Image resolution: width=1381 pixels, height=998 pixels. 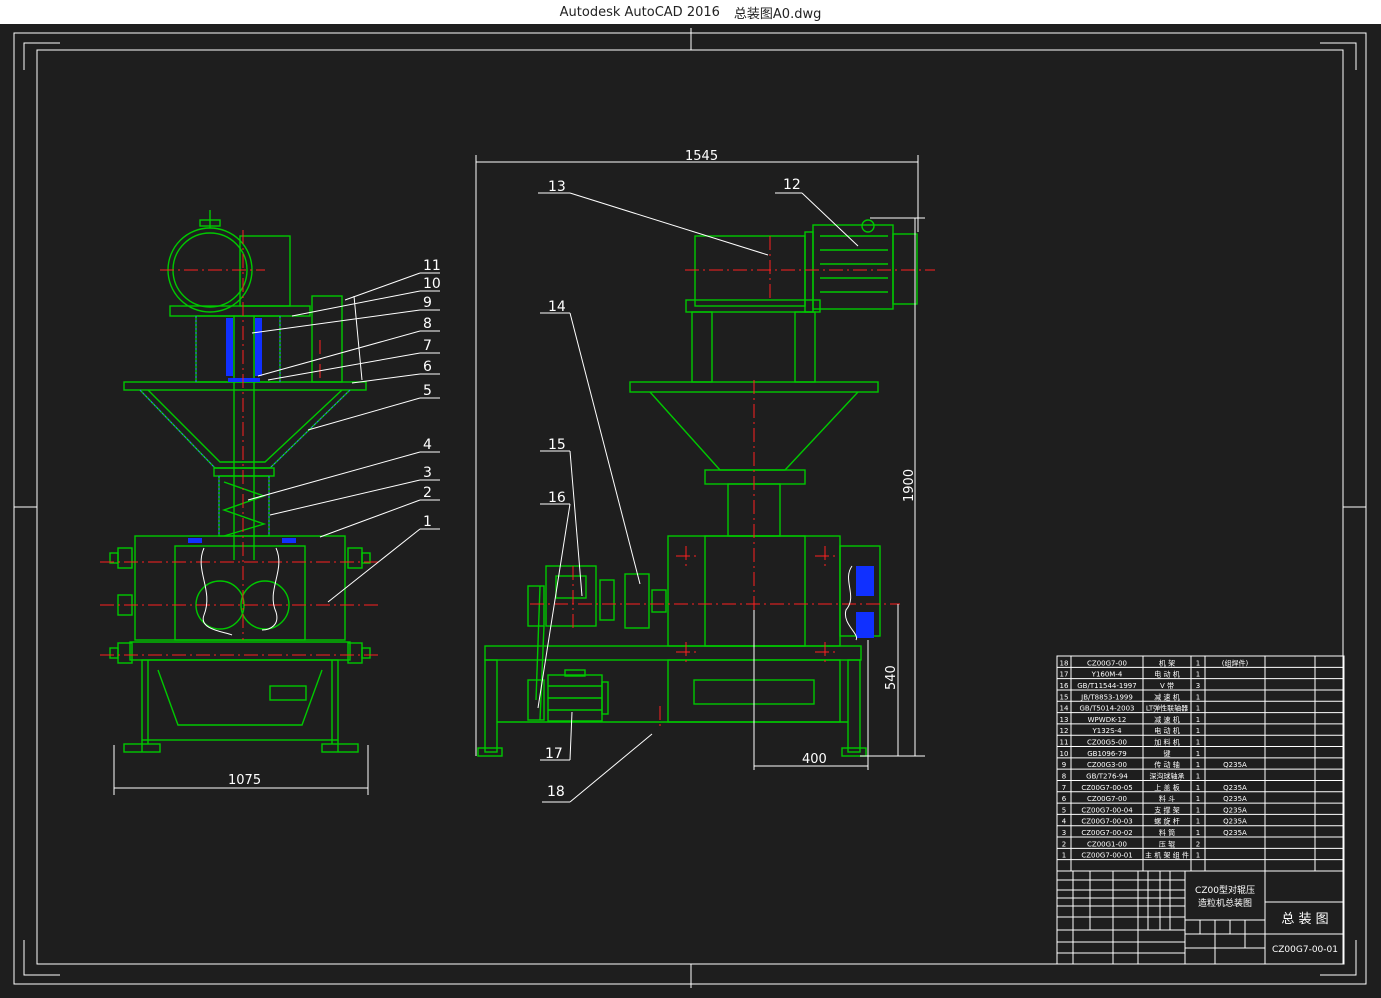 What do you see at coordinates (1166, 821) in the screenshot?
I see `bom-cell-name: 螺 旋 杆` at bounding box center [1166, 821].